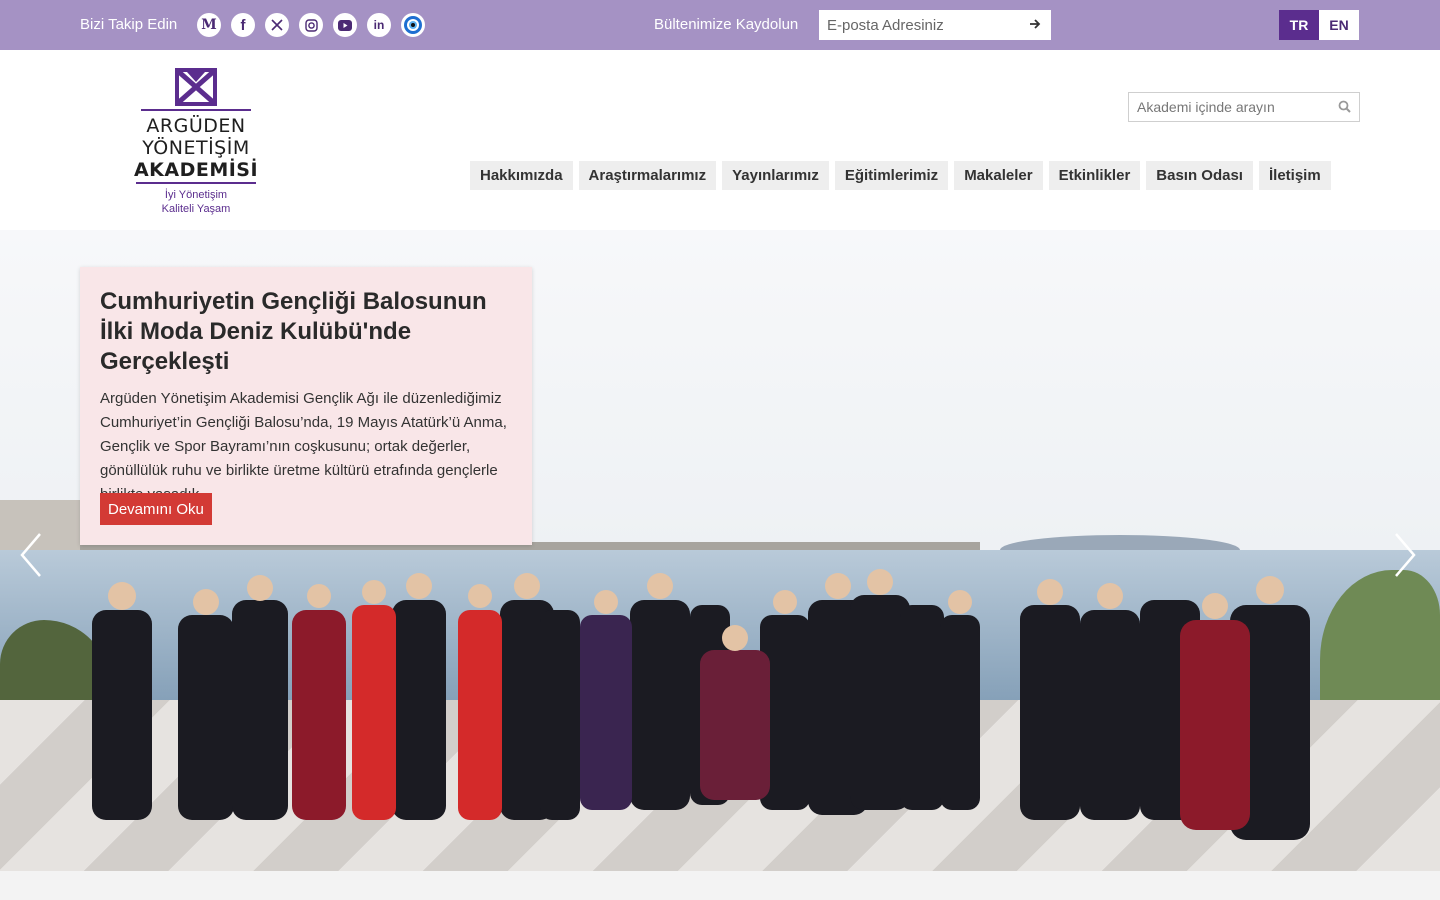 The image size is (1440, 900). I want to click on eye-icon, so click(413, 25).